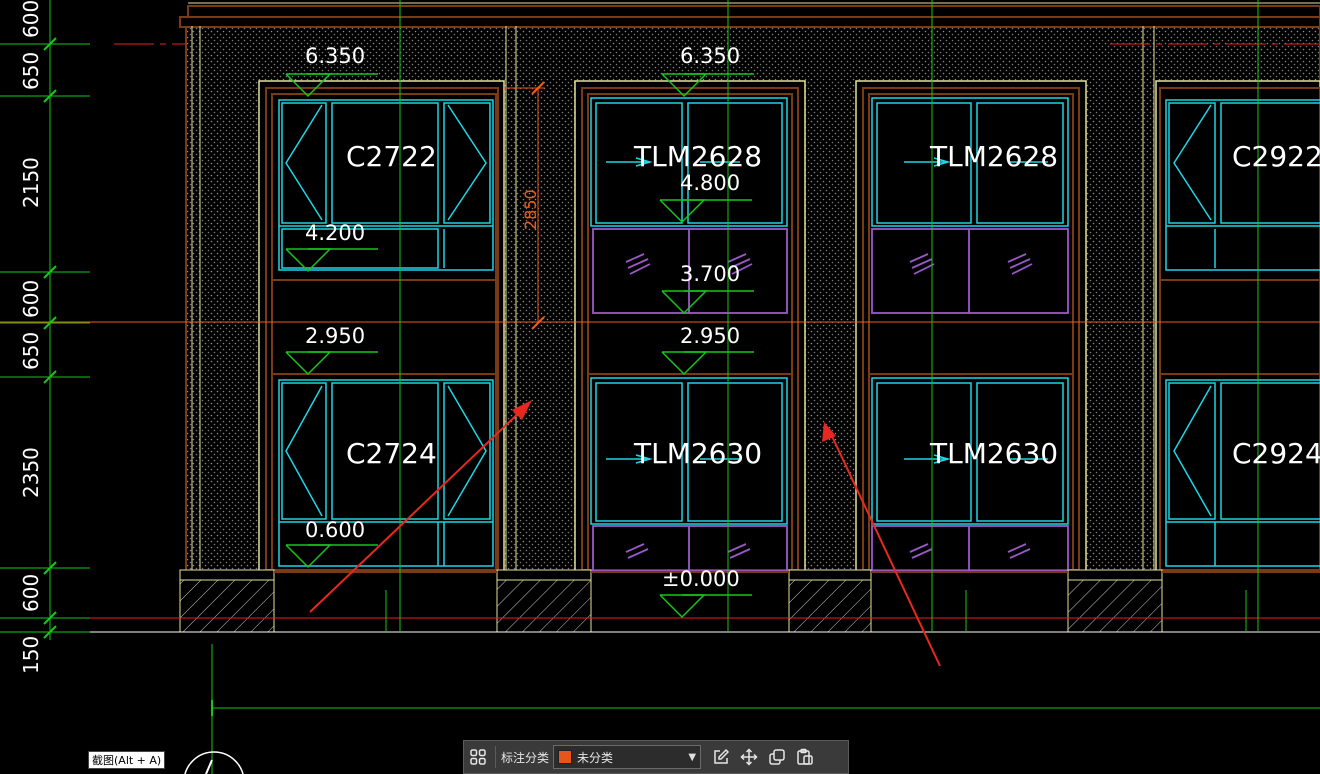 The height and width of the screenshot is (774, 1320). Describe the element at coordinates (627, 757) in the screenshot. I see `category-select: 未分类 ▼` at that location.